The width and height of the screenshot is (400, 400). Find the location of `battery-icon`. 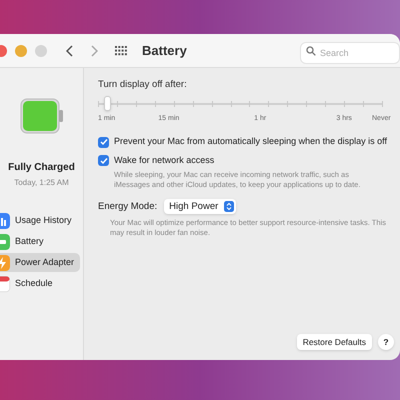

battery-icon is located at coordinates (42, 116).